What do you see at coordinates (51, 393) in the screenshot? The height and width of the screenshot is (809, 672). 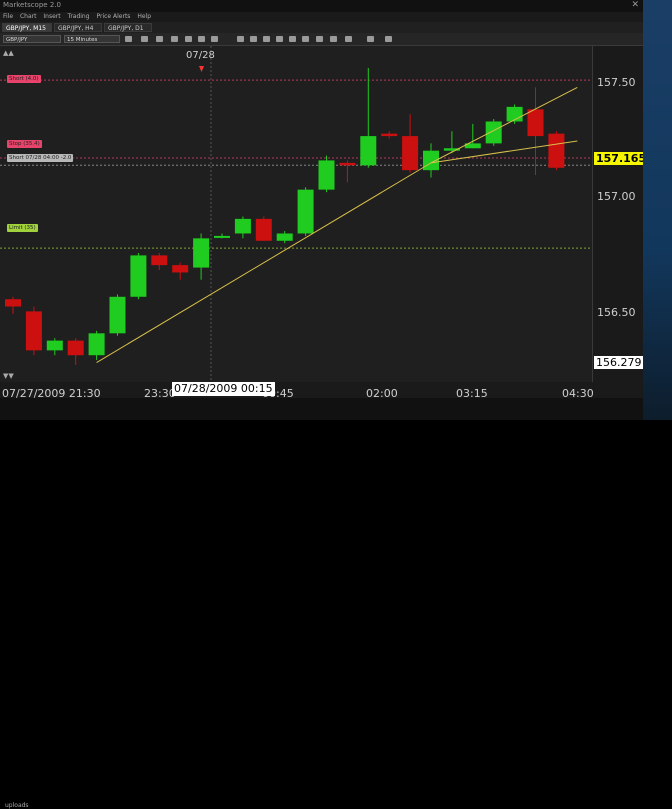 I see `x-tick-label: 07/27/2009 21:30` at bounding box center [51, 393].